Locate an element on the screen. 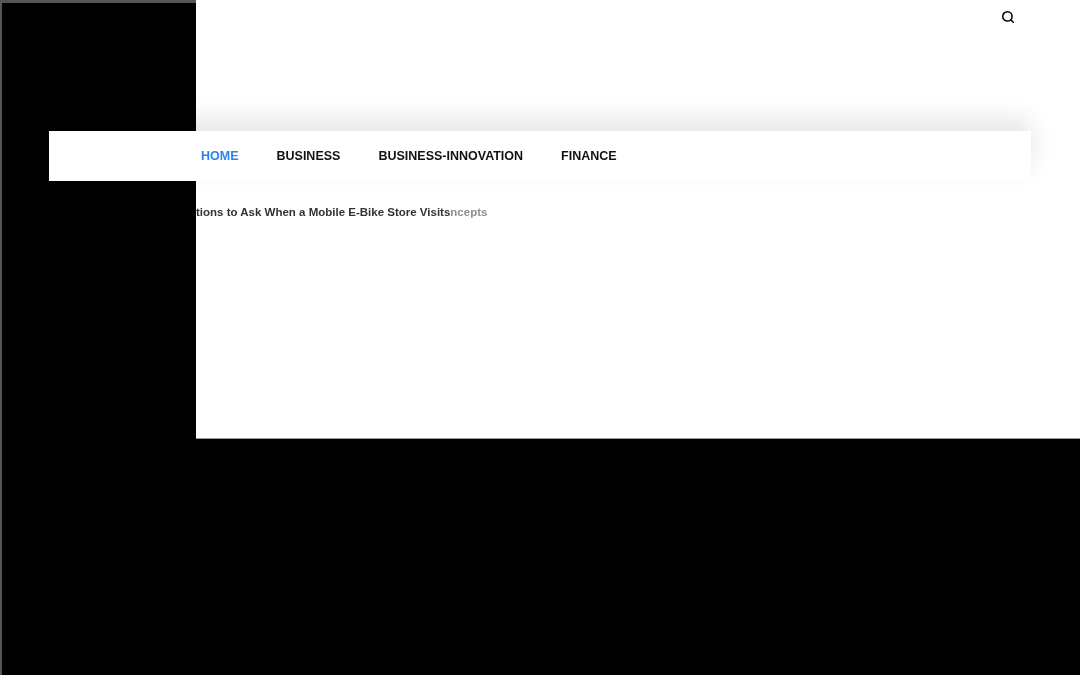 This screenshot has height=675, width=1080. ticker-headline: tions to Ask When a Mobile E-Bike Store Visits is located at coordinates (323, 212).